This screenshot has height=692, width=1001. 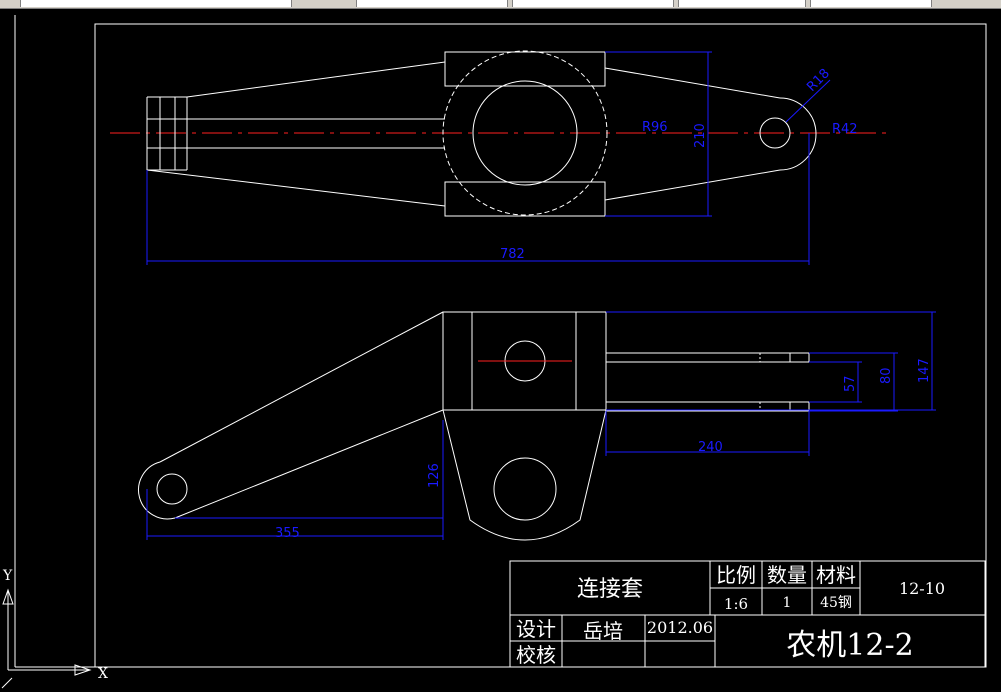 What do you see at coordinates (787, 575) in the screenshot?
I see `quantity-label: 数量` at bounding box center [787, 575].